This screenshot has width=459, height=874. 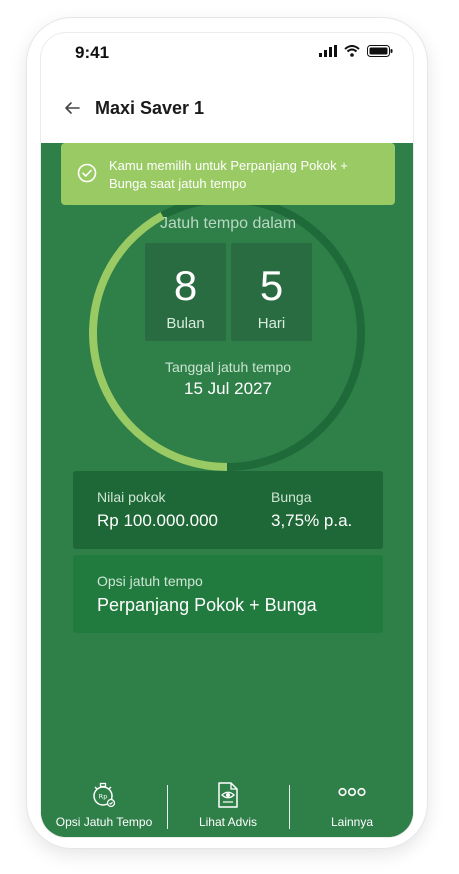 What do you see at coordinates (92, 52) in the screenshot?
I see `status-time: 9:41` at bounding box center [92, 52].